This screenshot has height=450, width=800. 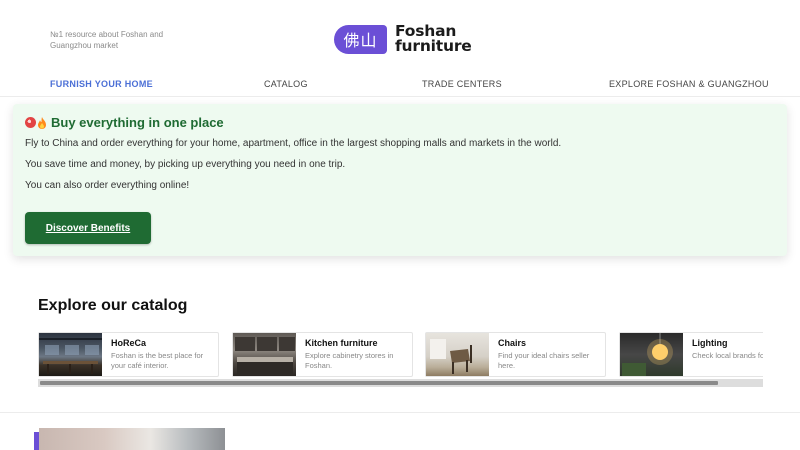 What do you see at coordinates (88, 228) in the screenshot?
I see `discover-benefits-button: Discover Benefits` at bounding box center [88, 228].